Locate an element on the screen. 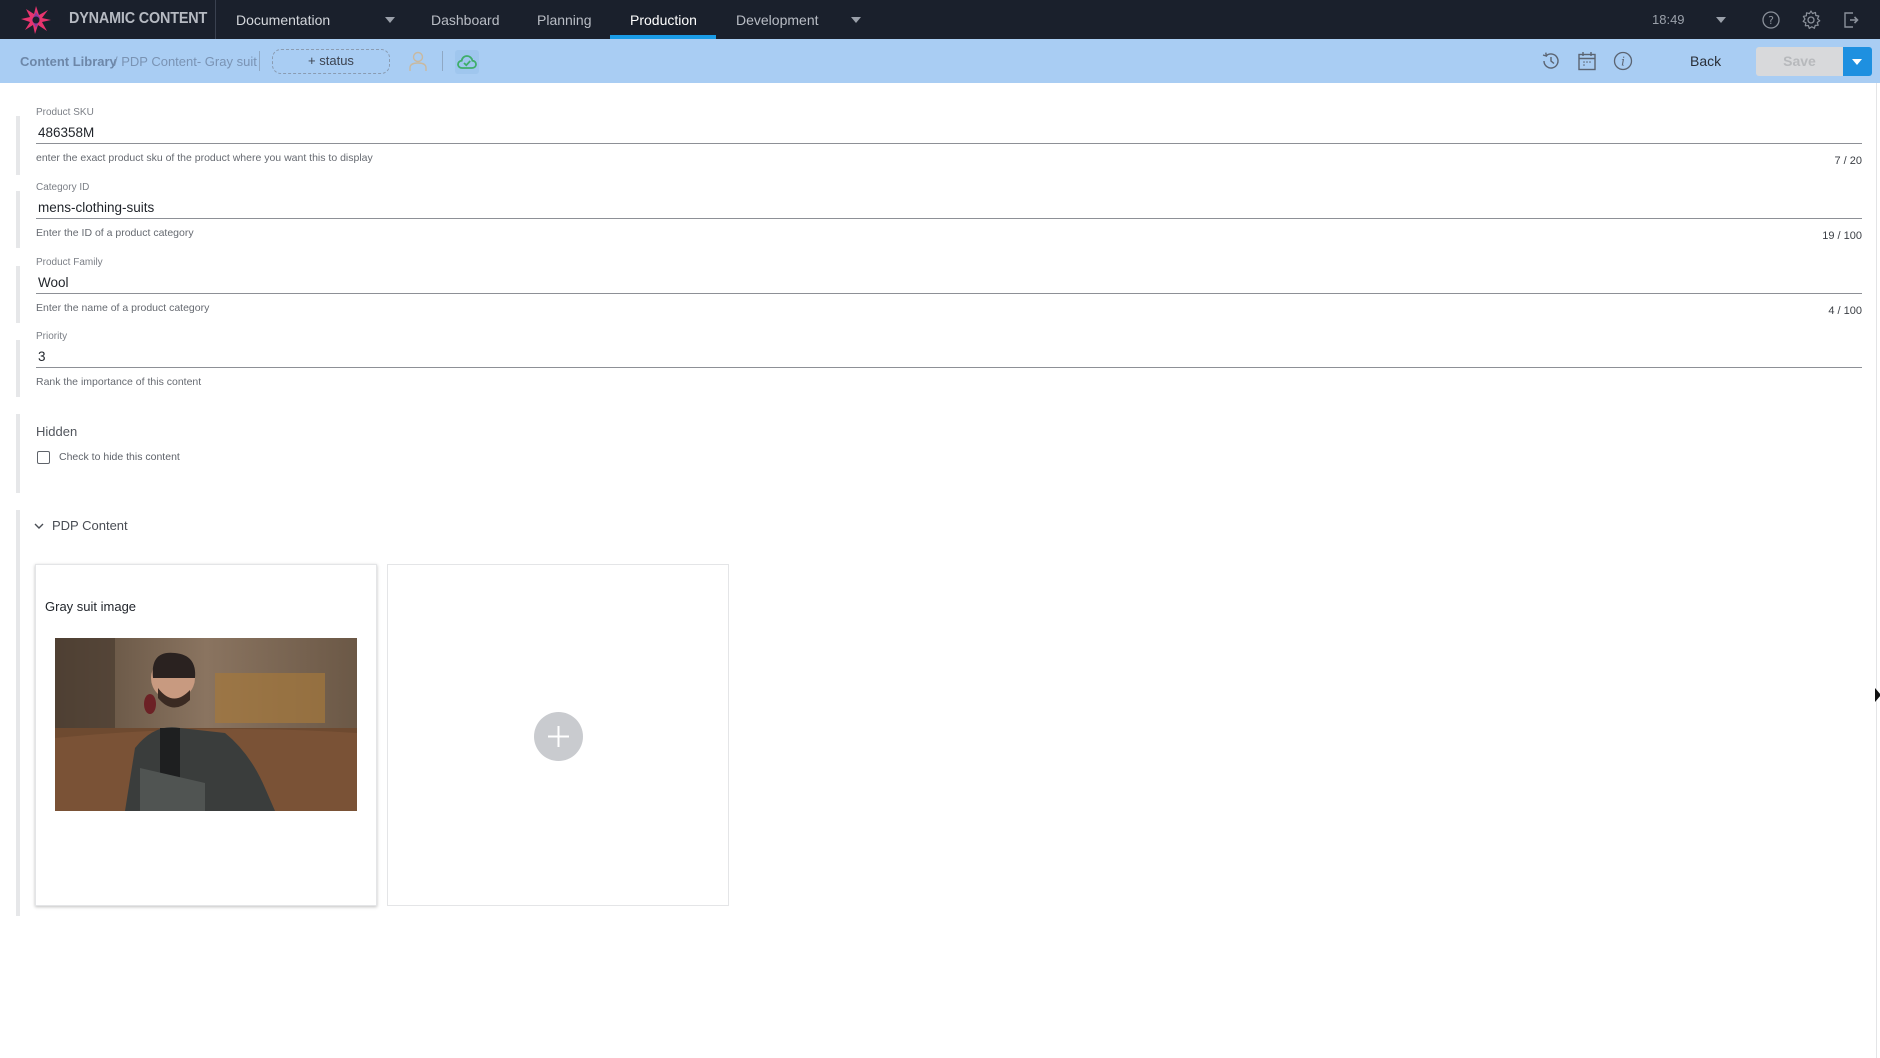 The width and height of the screenshot is (1880, 1058). product-family-char-count: 4 / 100 is located at coordinates (1845, 311).